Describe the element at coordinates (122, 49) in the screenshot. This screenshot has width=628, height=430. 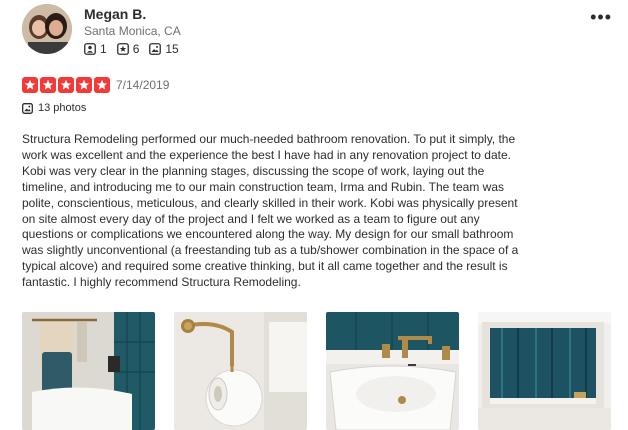
I see `reviews-icon` at that location.